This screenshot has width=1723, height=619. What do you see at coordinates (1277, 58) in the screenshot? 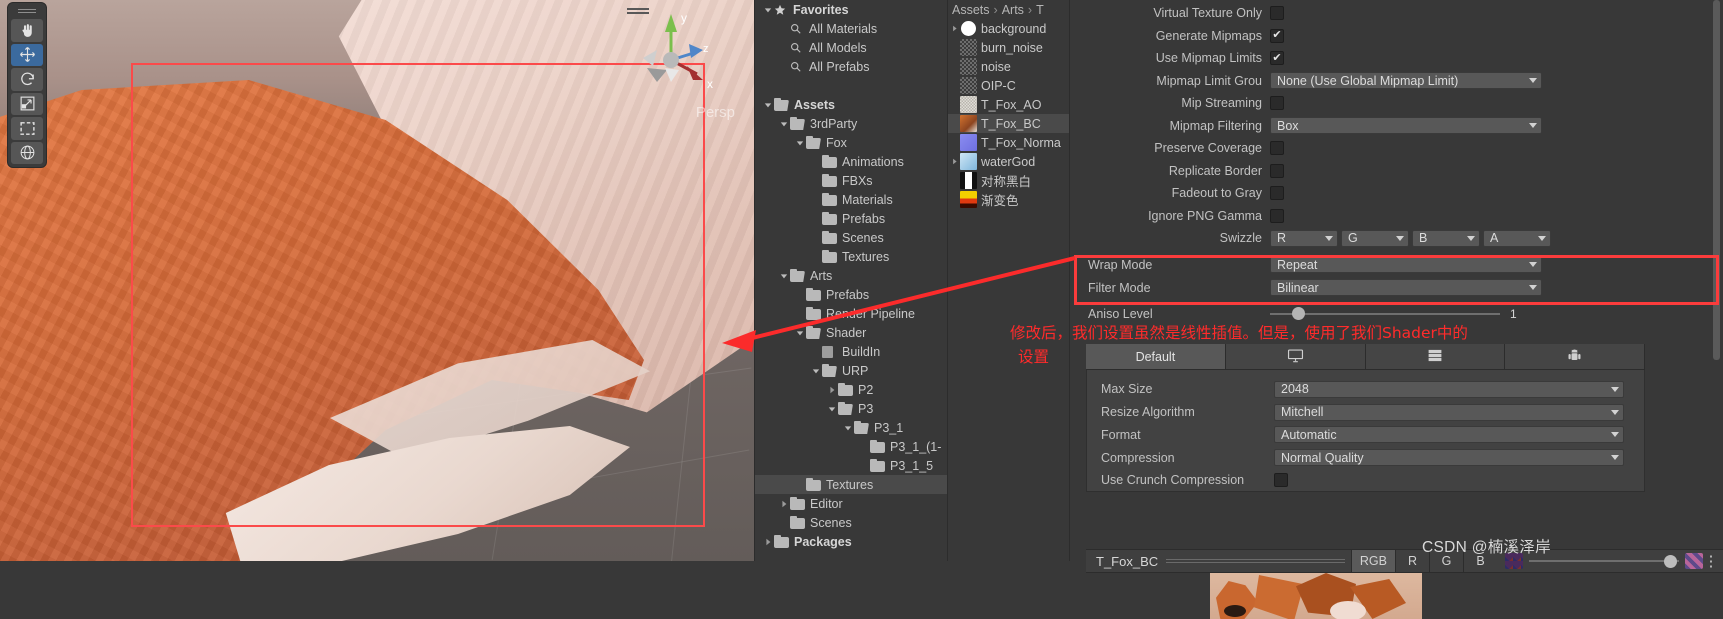
I see `checkbox-use-mipmap-limits` at bounding box center [1277, 58].